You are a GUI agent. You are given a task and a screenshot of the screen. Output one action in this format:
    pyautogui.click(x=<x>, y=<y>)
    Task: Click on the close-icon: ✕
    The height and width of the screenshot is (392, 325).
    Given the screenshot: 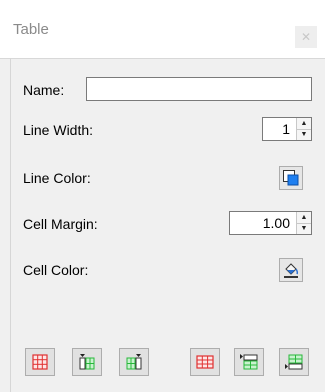 What is the action you would take?
    pyautogui.click(x=306, y=37)
    